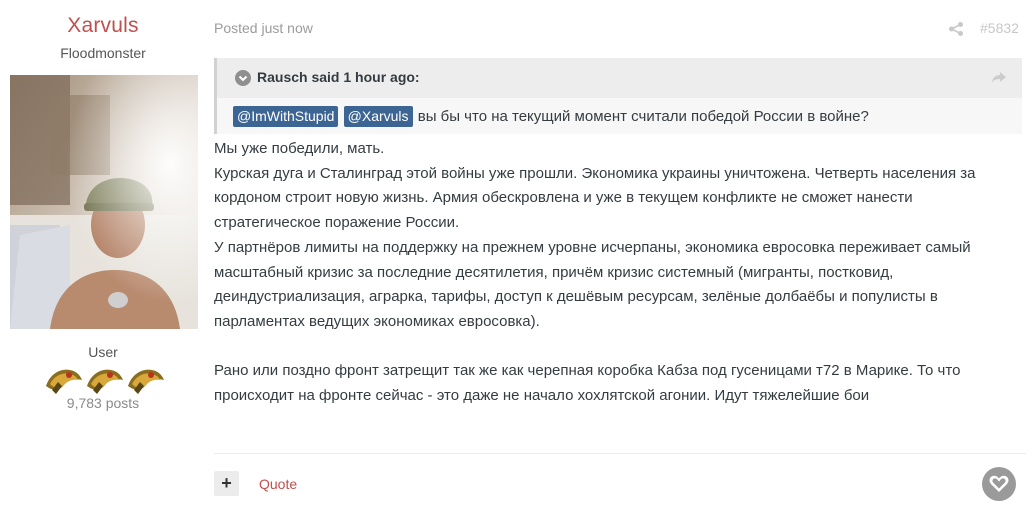 This screenshot has height=520, width=1034. Describe the element at coordinates (299, 148) in the screenshot. I see `post-line: Мы уже победили, мать.` at that location.